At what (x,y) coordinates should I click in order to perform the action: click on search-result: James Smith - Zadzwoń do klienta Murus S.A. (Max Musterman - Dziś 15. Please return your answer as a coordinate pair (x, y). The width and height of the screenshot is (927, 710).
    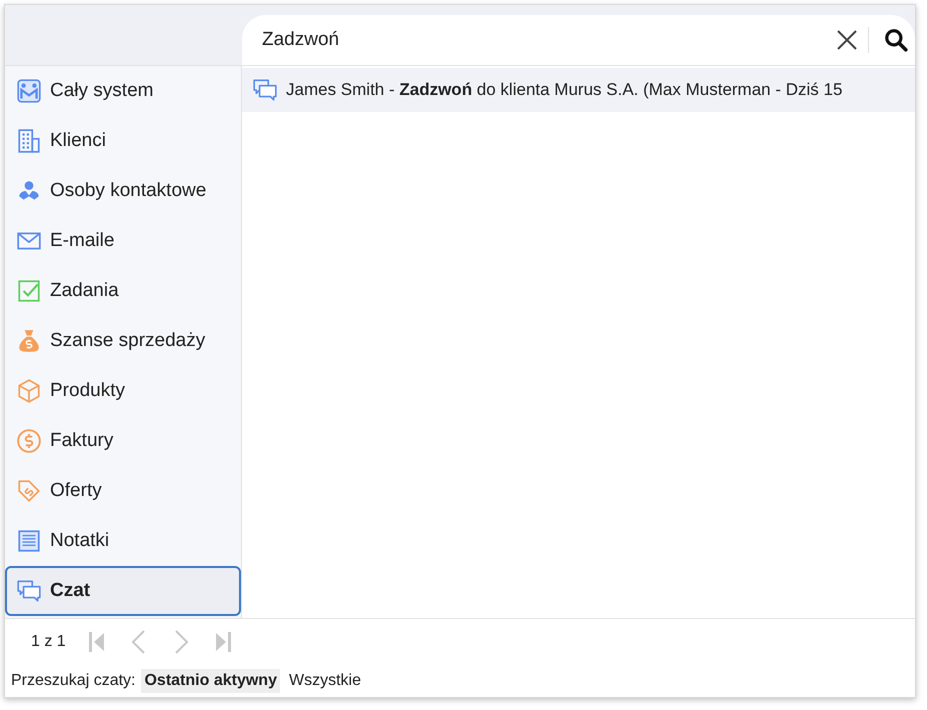
    Looking at the image, I should click on (578, 90).